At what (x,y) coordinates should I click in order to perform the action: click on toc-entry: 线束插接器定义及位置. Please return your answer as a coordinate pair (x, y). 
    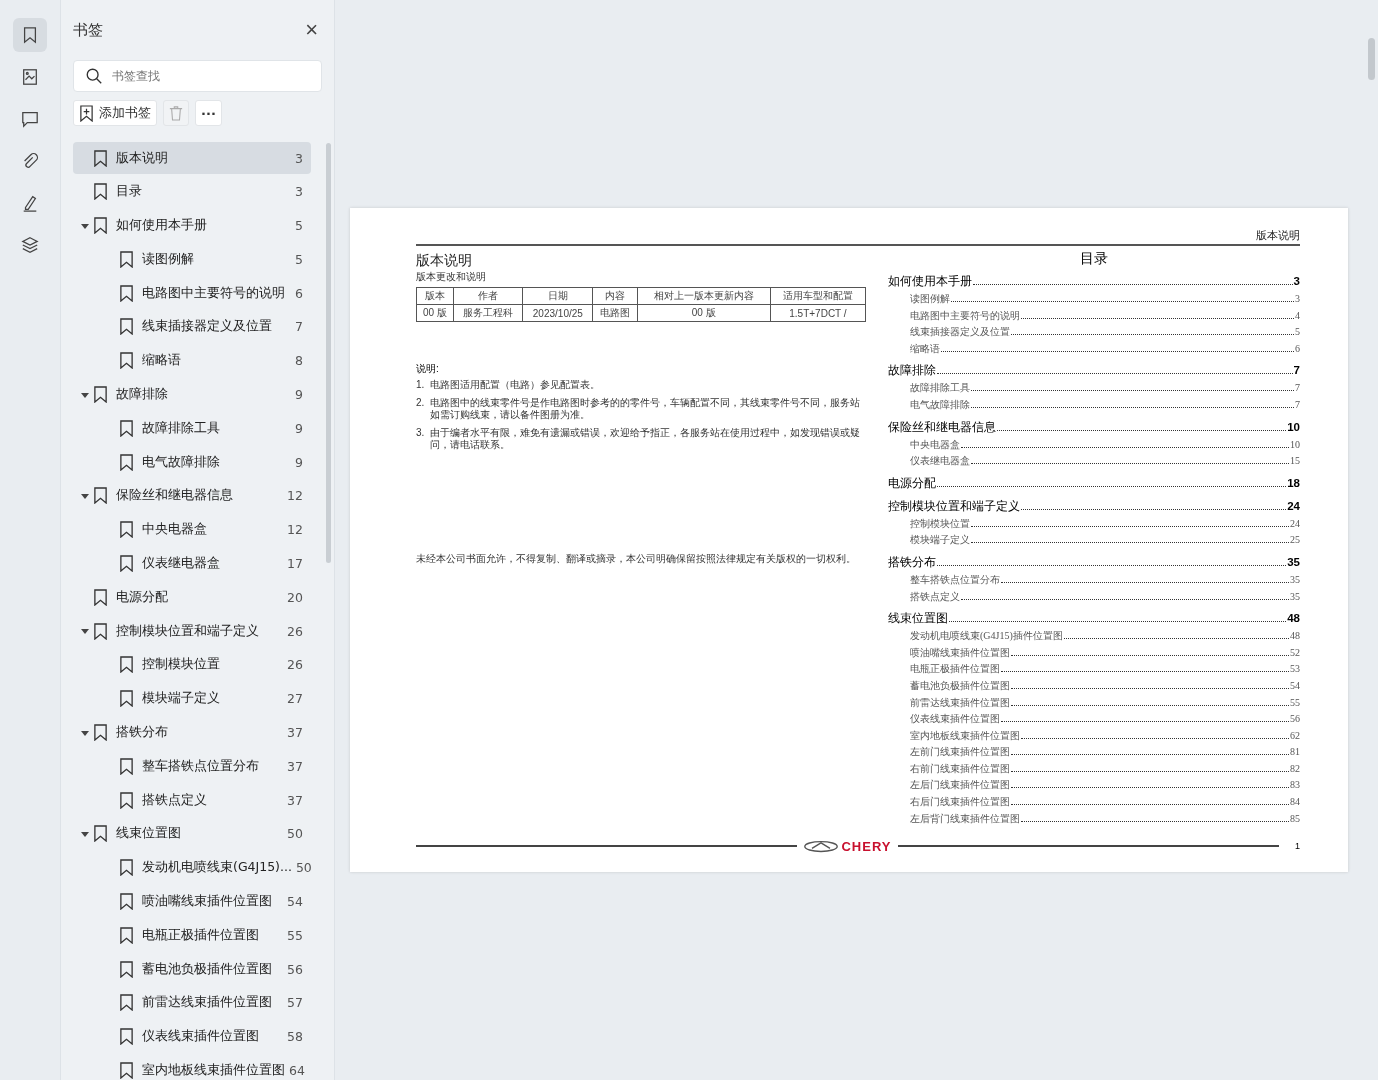
    Looking at the image, I should click on (960, 332).